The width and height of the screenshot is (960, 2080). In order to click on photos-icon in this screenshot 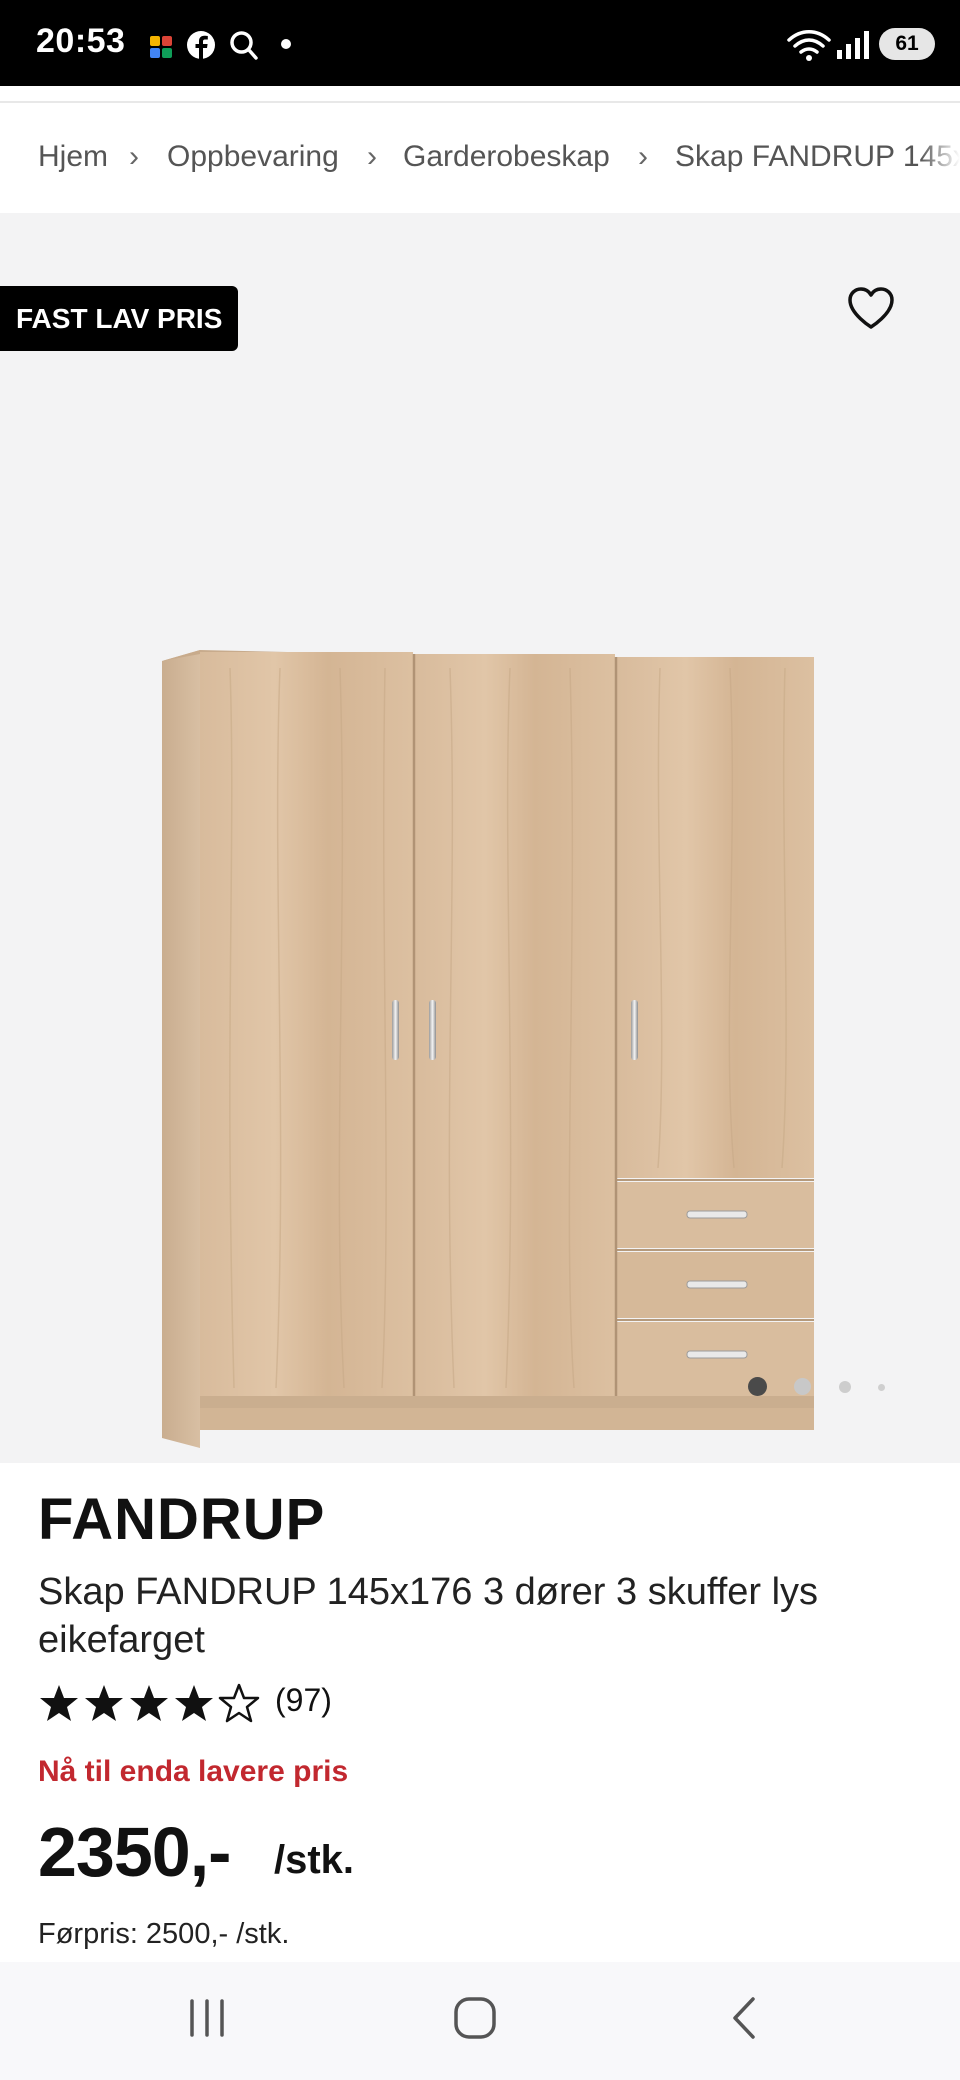, I will do `click(161, 47)`.